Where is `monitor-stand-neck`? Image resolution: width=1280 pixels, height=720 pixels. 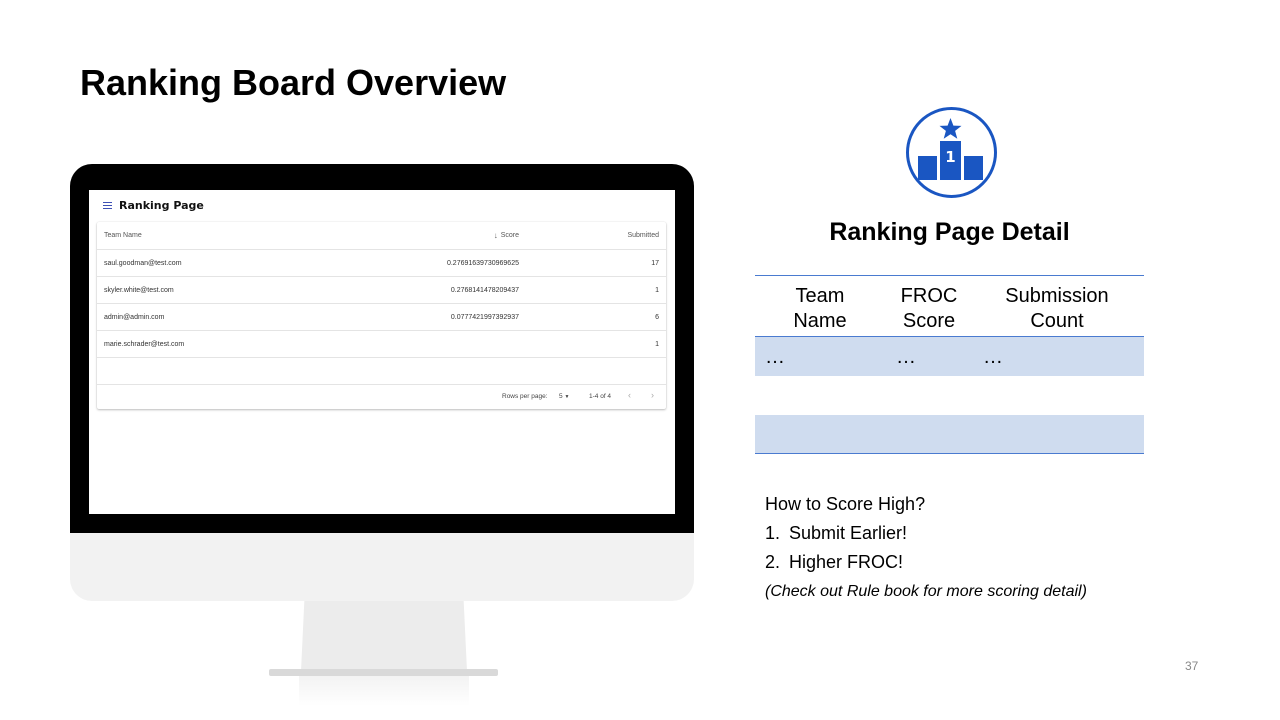
monitor-stand-neck is located at coordinates (384, 636).